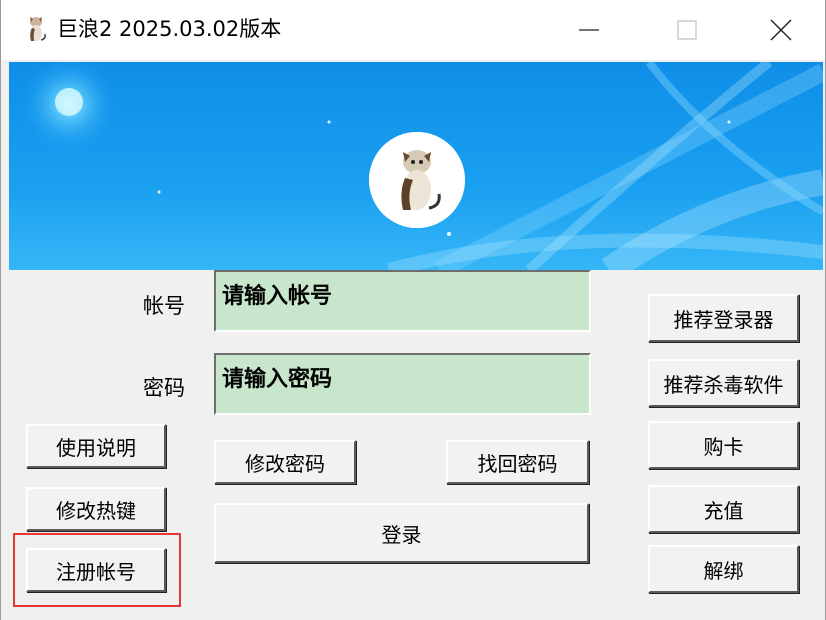 The image size is (826, 620). Describe the element at coordinates (723, 383) in the screenshot. I see `recommend-antivirus-button: 推荐杀毒软件` at that location.